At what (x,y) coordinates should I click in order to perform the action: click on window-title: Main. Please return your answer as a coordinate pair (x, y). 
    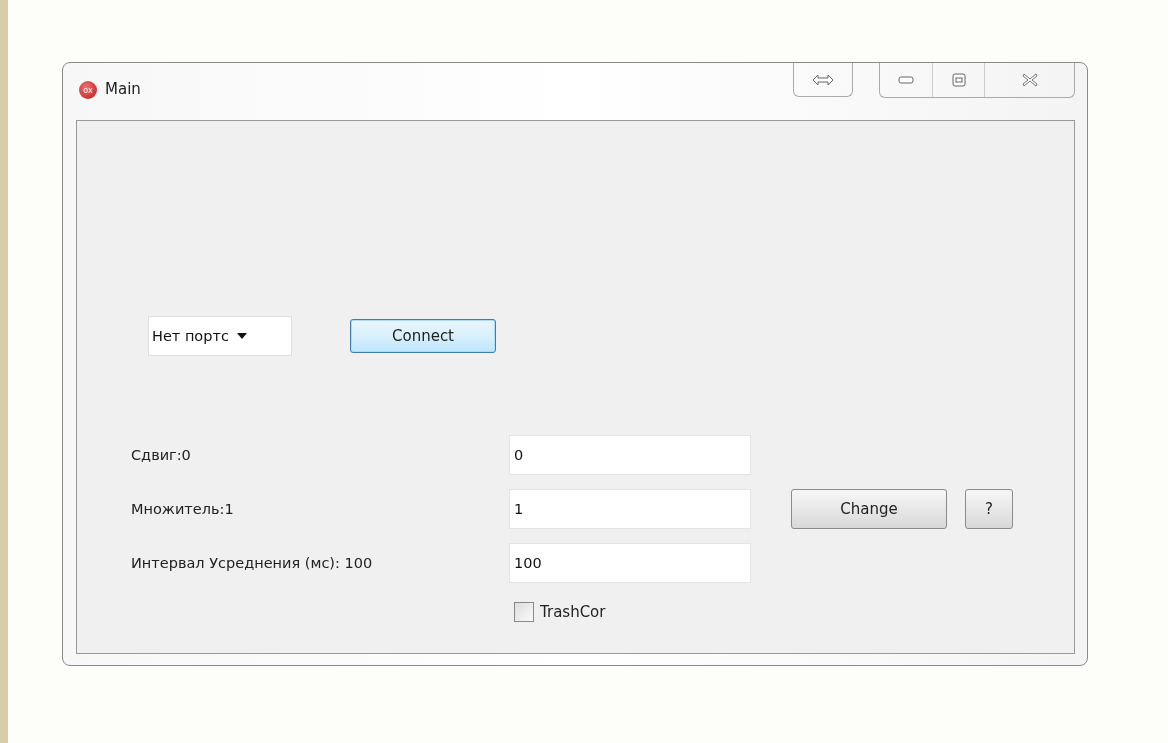
    Looking at the image, I should click on (123, 89).